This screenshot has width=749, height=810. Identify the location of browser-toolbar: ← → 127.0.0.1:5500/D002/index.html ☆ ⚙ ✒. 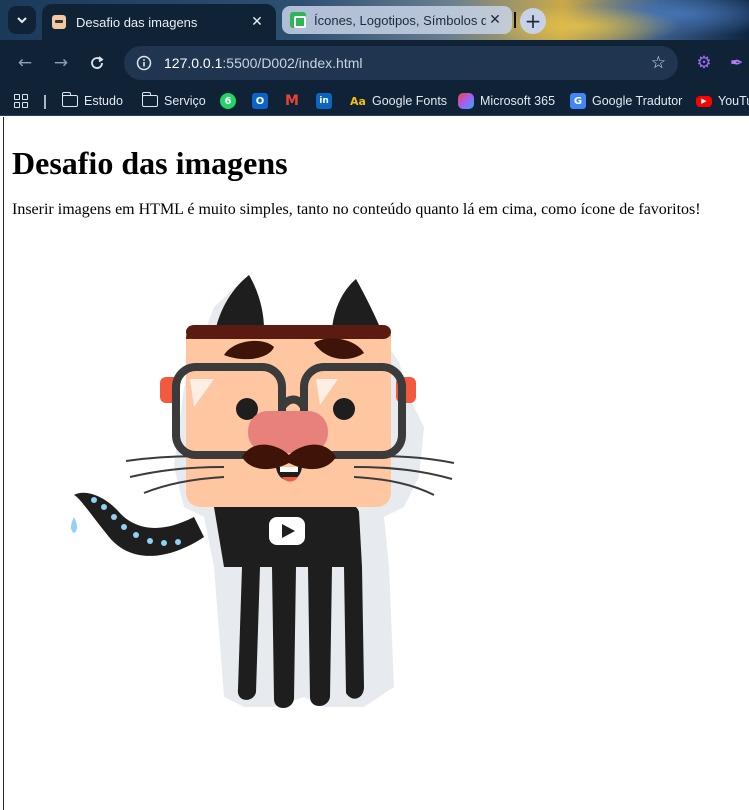
(374, 63).